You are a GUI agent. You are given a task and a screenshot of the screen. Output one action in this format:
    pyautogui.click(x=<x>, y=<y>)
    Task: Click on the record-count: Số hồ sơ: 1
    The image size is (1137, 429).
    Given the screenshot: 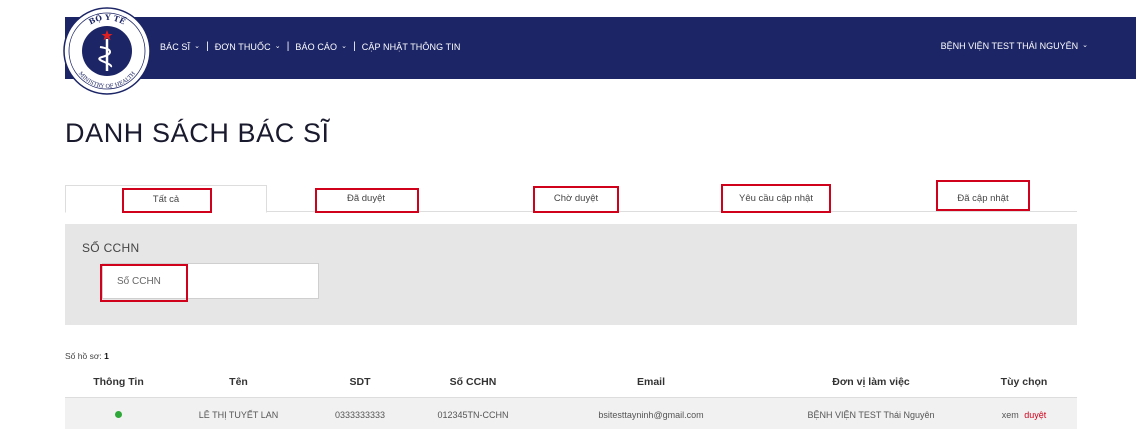 What is the action you would take?
    pyautogui.click(x=87, y=356)
    